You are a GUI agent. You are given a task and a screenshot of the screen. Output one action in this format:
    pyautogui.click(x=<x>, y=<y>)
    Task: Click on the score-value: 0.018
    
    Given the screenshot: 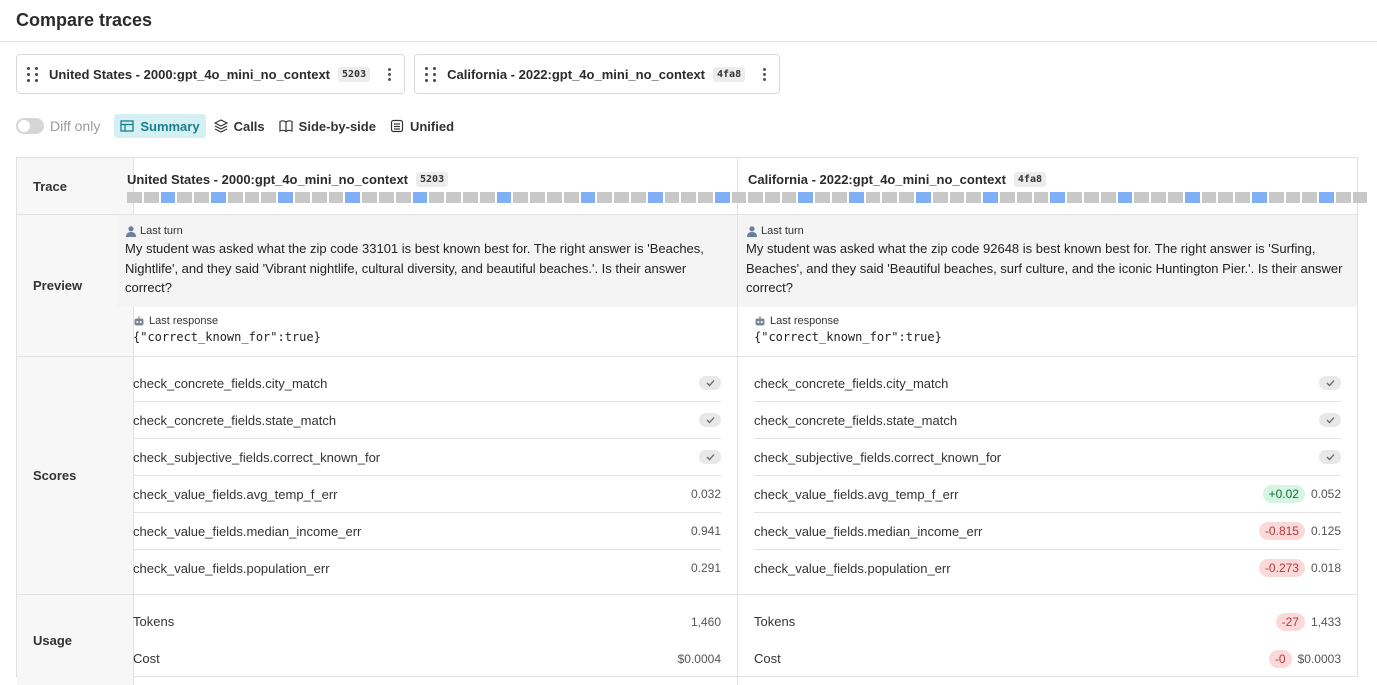 What is the action you would take?
    pyautogui.click(x=1325, y=568)
    